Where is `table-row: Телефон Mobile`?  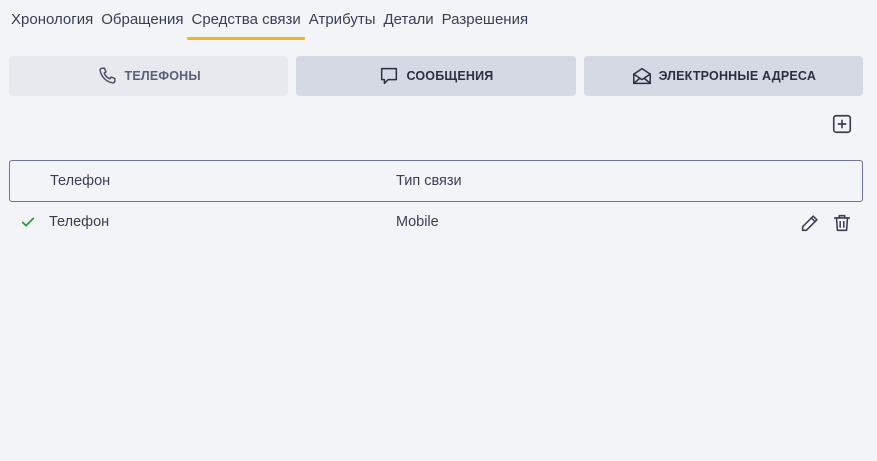
table-row: Телефон Mobile is located at coordinates (436, 223).